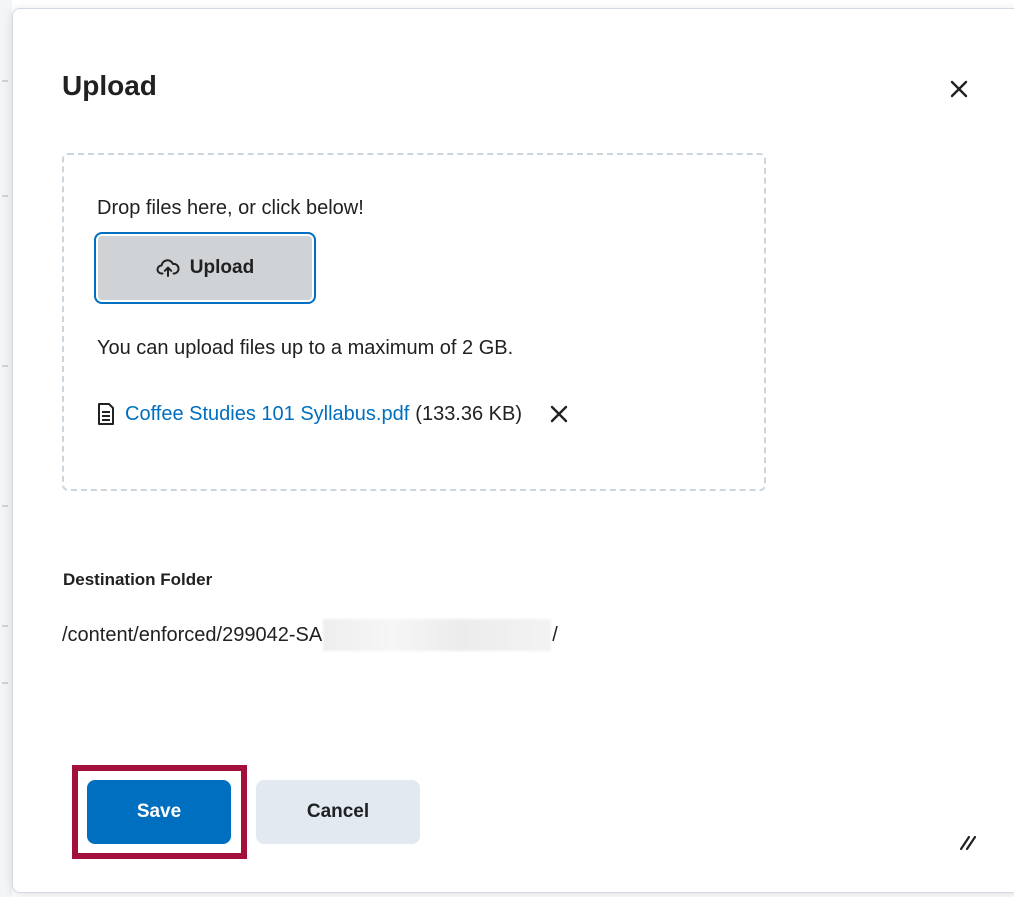  Describe the element at coordinates (437, 635) in the screenshot. I see `redacted-path-segment` at that location.